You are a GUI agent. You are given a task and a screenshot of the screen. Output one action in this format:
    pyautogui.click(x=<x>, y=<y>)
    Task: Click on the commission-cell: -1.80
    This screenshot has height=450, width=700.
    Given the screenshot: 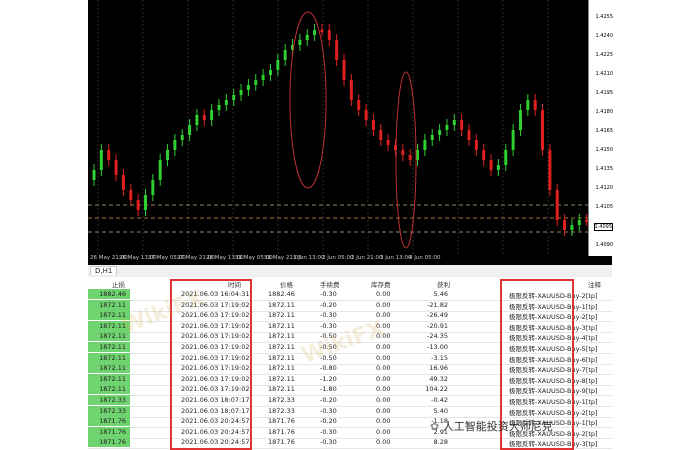 What is the action you would take?
    pyautogui.click(x=328, y=389)
    